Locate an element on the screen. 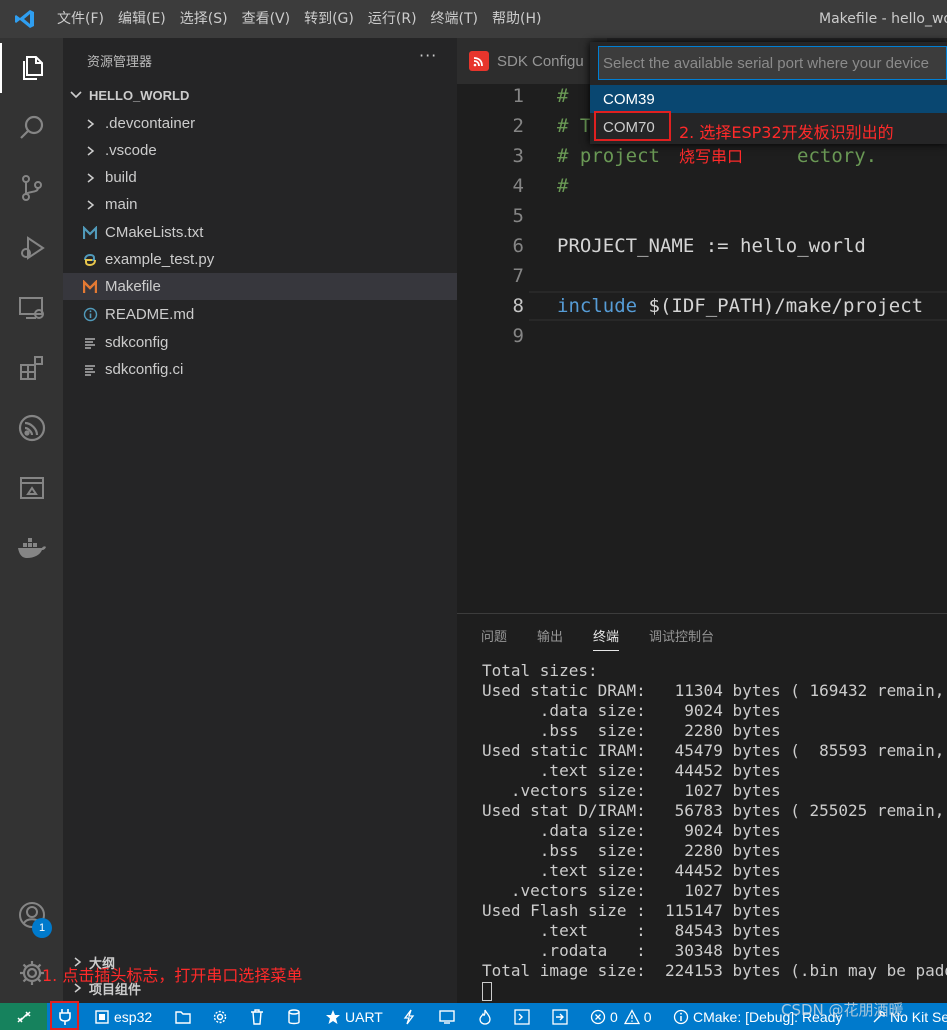 The image size is (947, 1030). tree-item-sdkconfig: sdkconfig is located at coordinates (260, 342).